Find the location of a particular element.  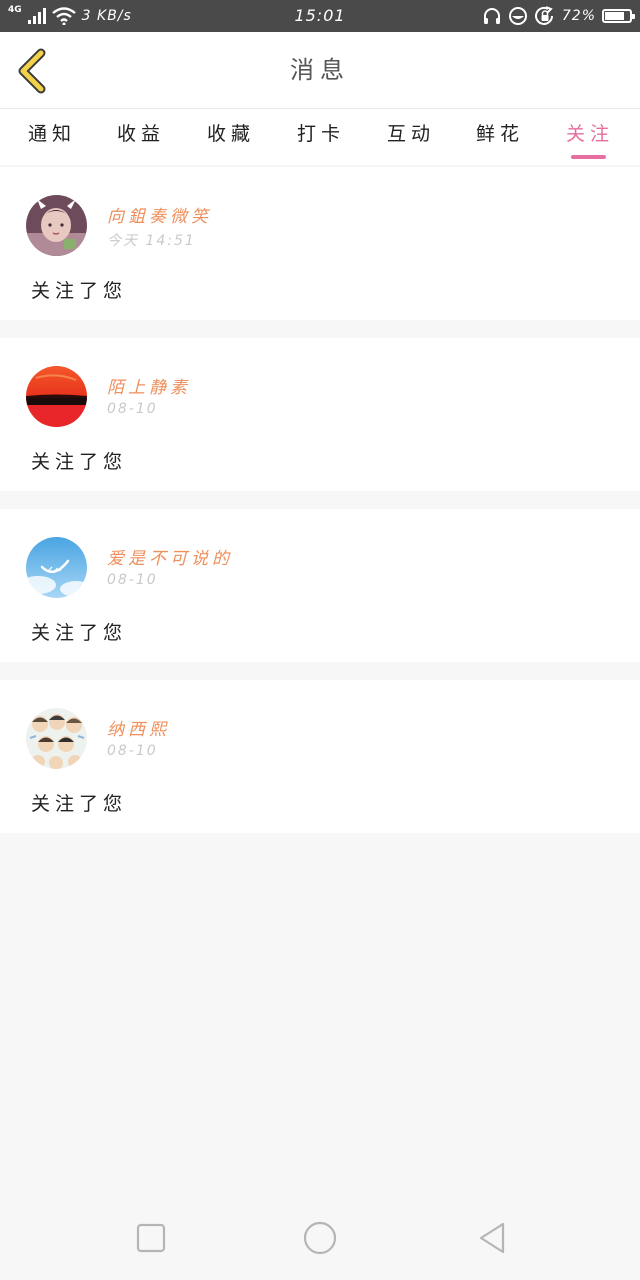

tab-earnings: 收益 is located at coordinates (141, 132).